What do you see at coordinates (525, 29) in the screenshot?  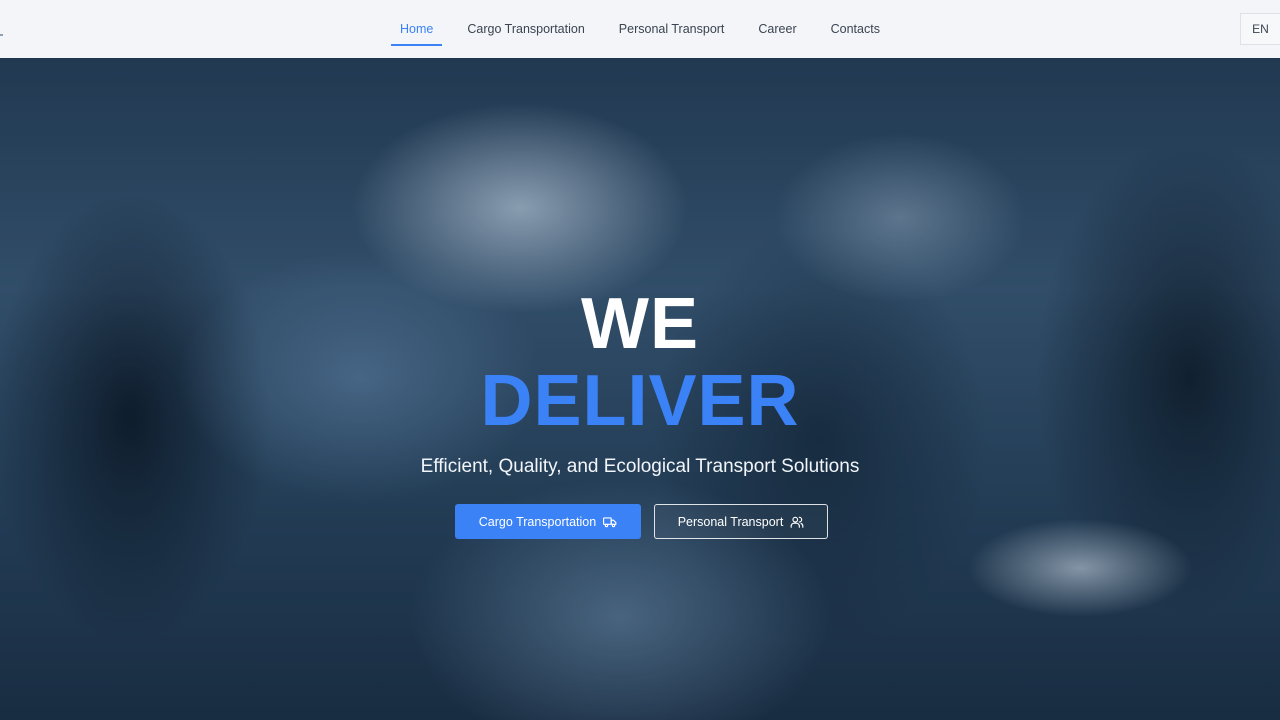 I see `nav-item-cargo-transportation: Cargo Transportation` at bounding box center [525, 29].